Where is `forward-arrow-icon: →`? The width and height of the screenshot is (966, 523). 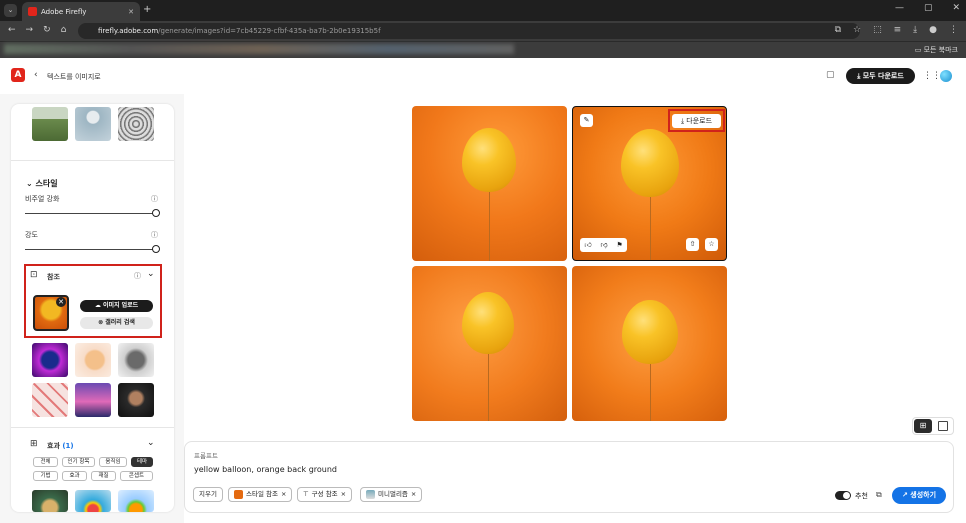 forward-arrow-icon: → is located at coordinates (30, 30).